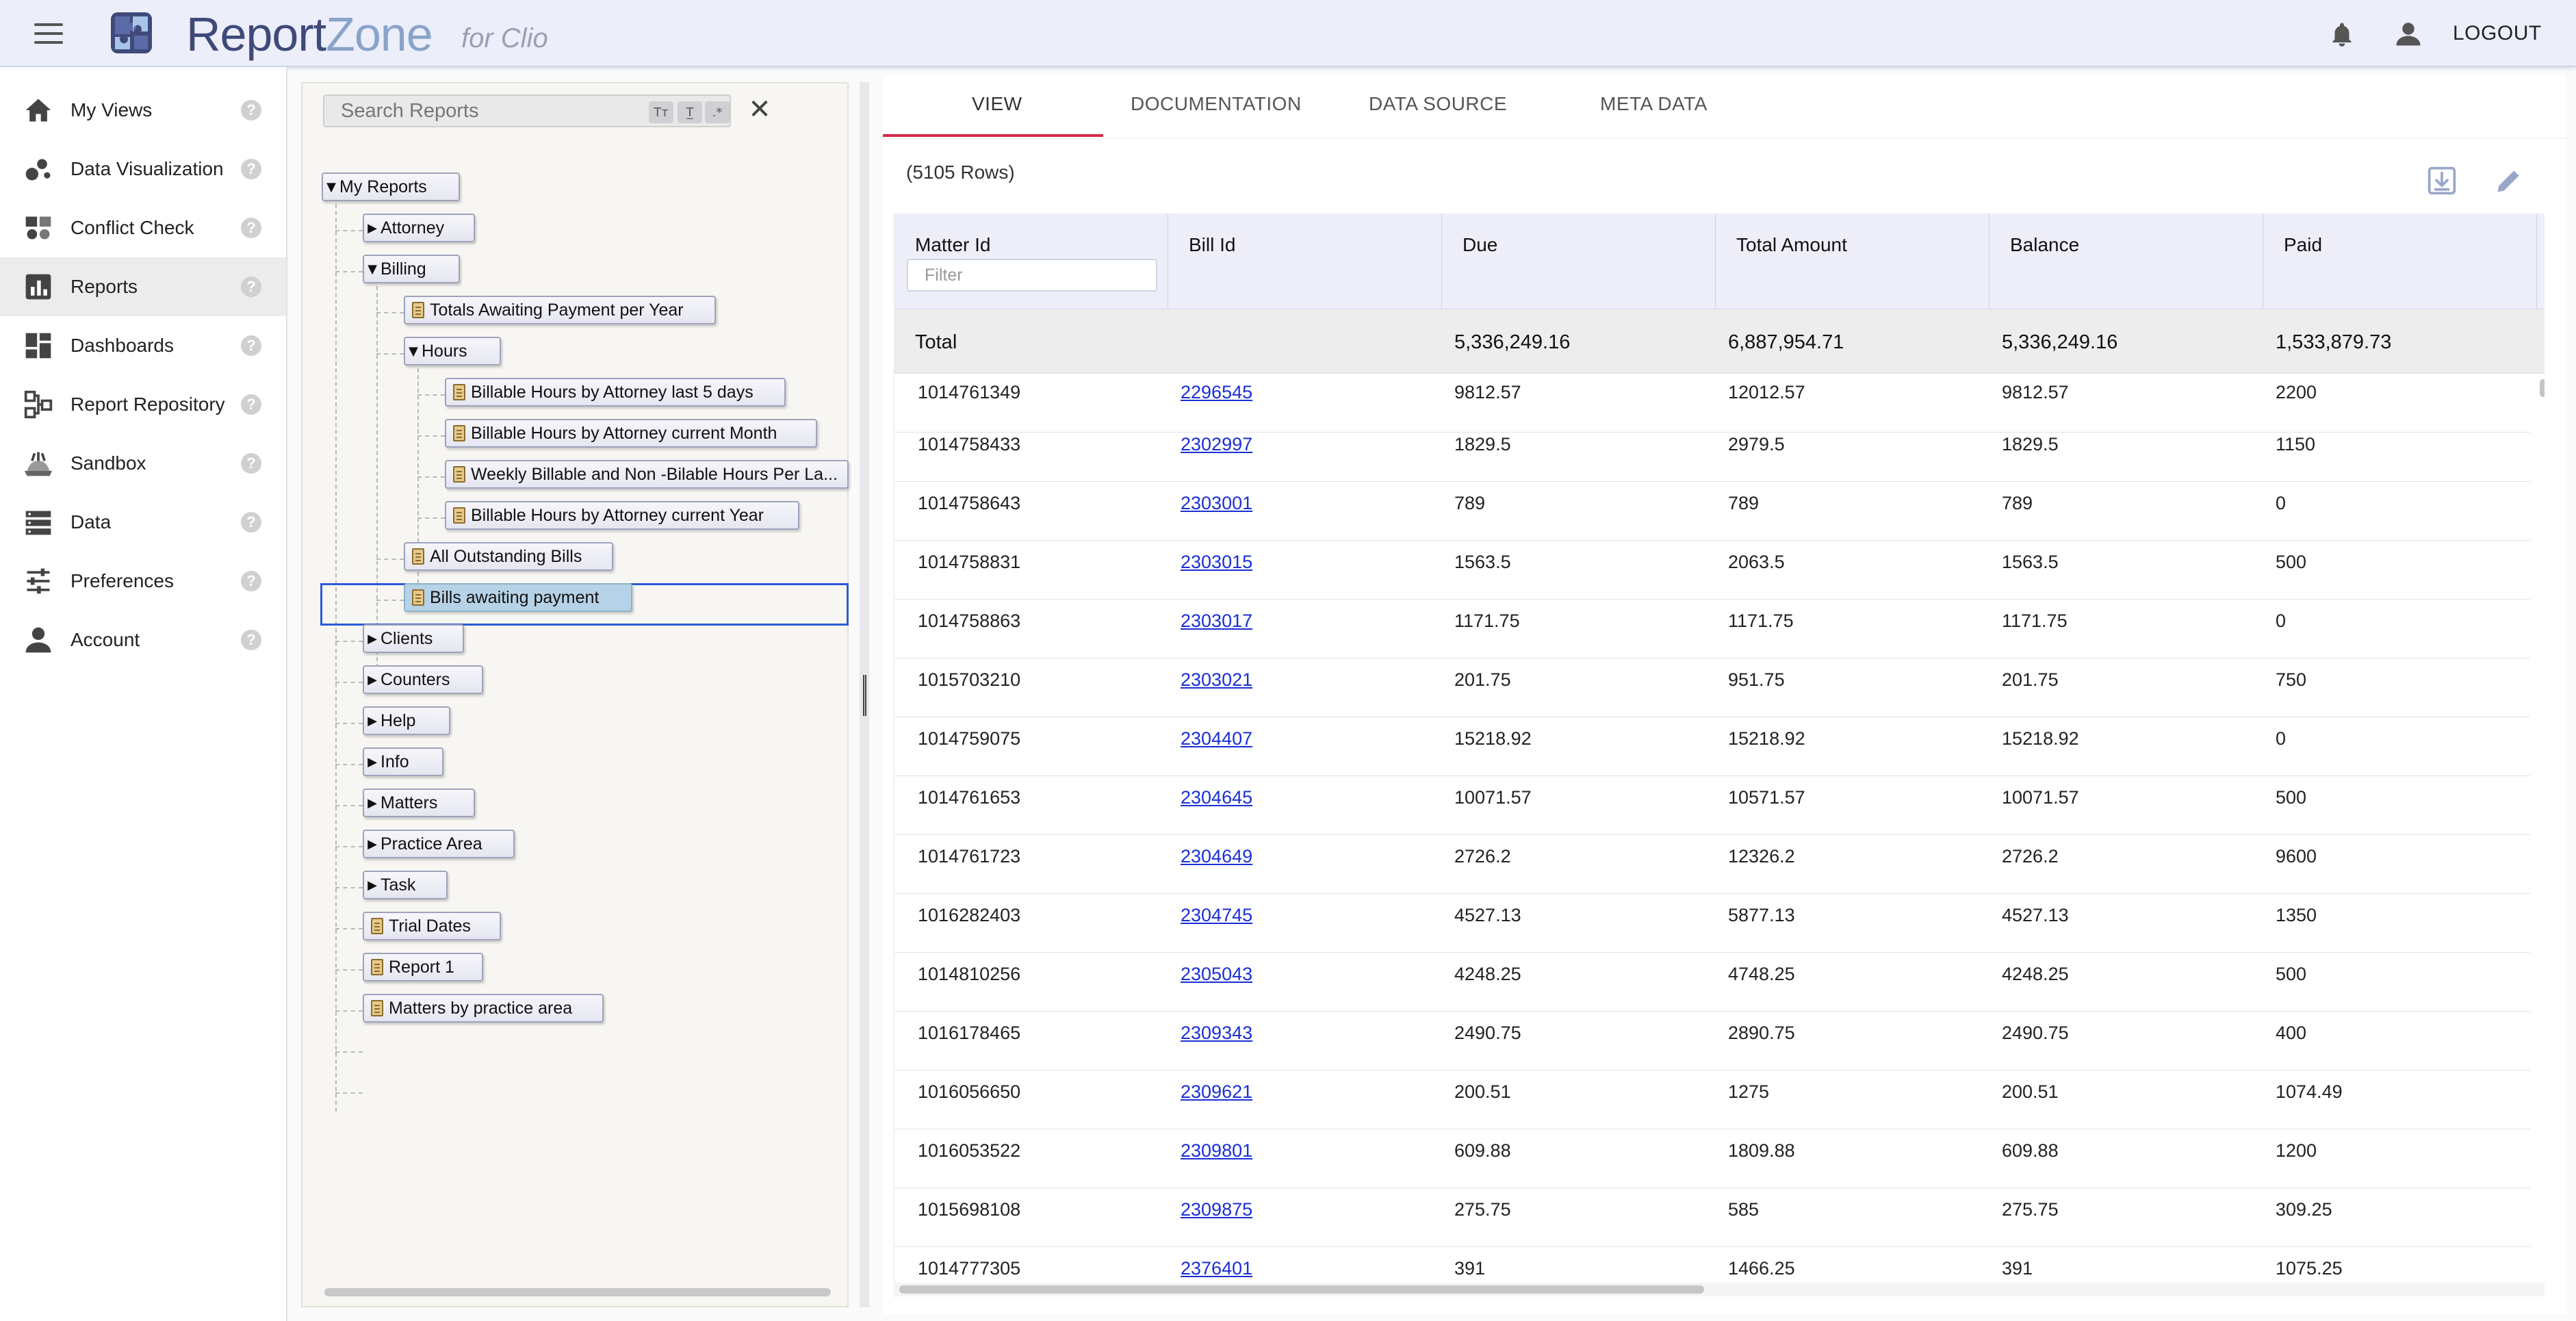 The height and width of the screenshot is (1321, 2576). Describe the element at coordinates (969, 857) in the screenshot. I see `cell-matter-id: 1014761723` at that location.